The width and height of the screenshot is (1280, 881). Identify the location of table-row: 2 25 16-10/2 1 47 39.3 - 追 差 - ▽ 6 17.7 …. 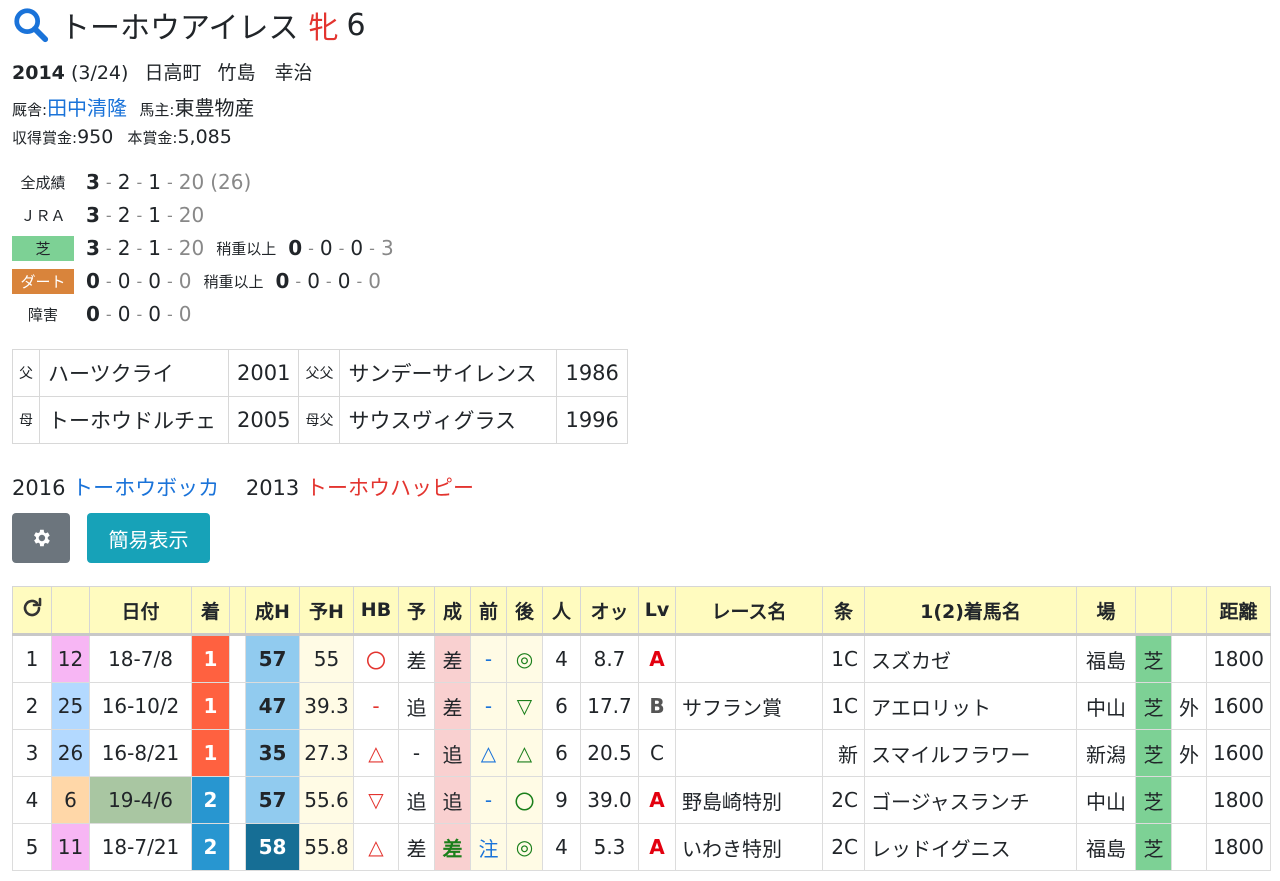
(641, 706).